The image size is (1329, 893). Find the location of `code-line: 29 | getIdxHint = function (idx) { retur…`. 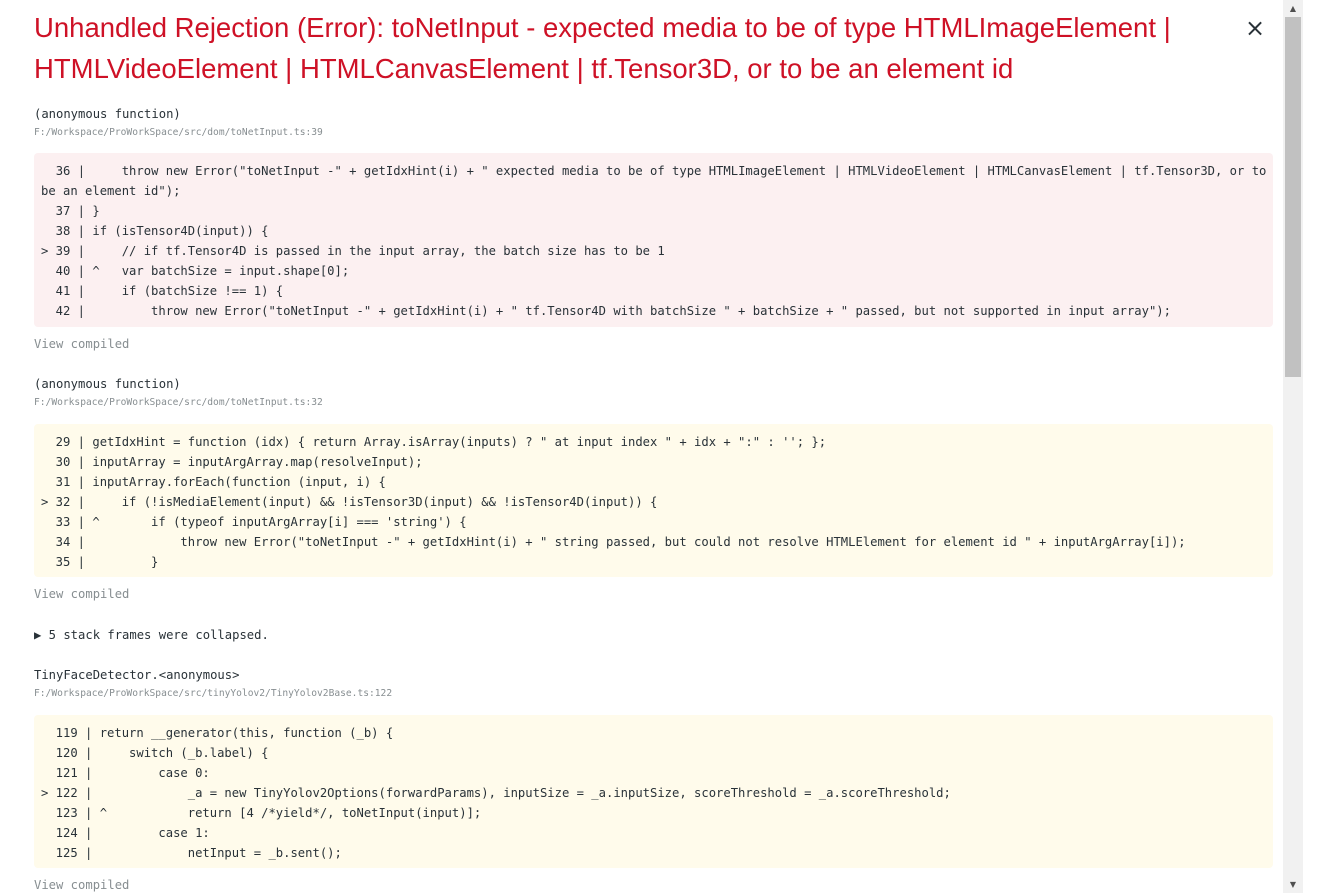

code-line: 29 | getIdxHint = function (idx) { retur… is located at coordinates (434, 442).